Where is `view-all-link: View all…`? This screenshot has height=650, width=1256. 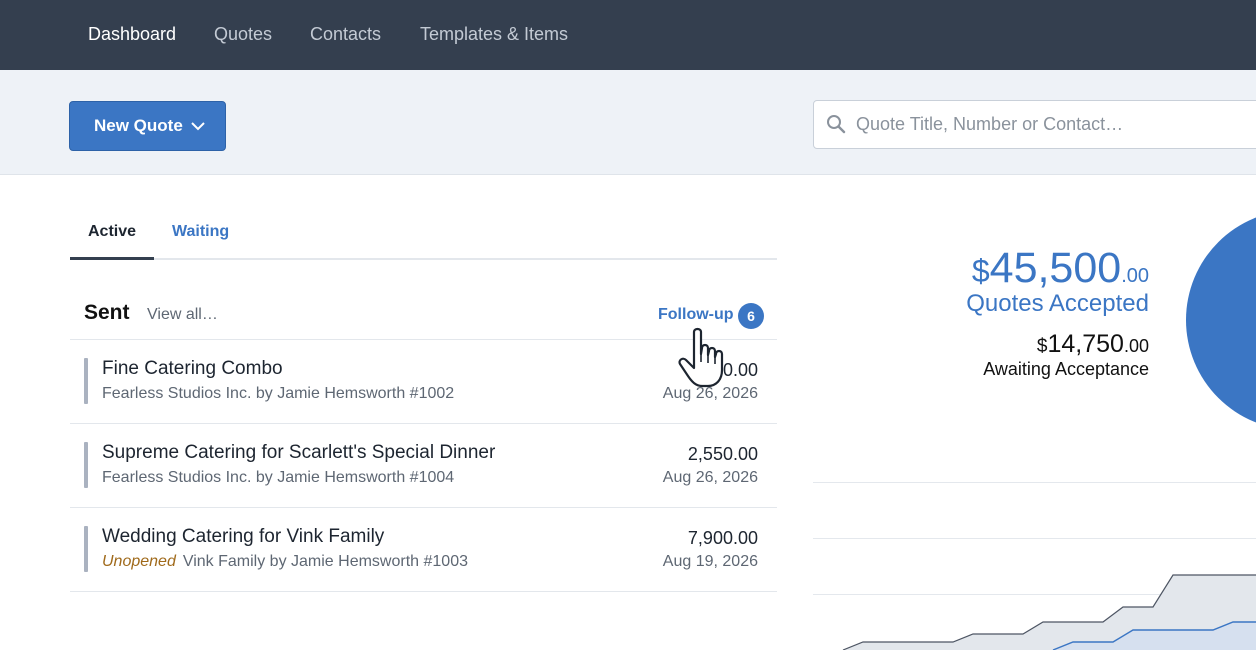
view-all-link: View all… is located at coordinates (182, 315).